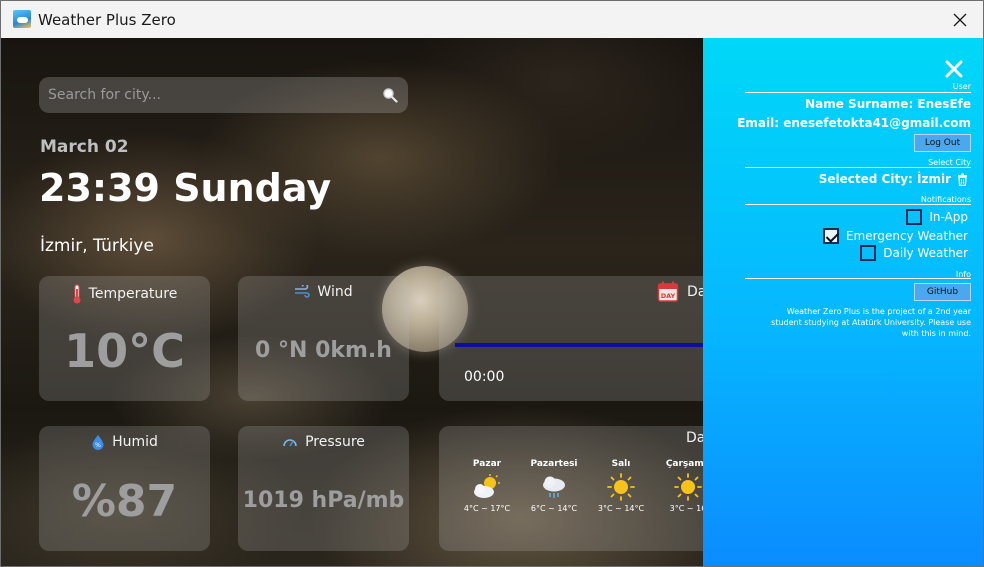 Image resolution: width=984 pixels, height=567 pixels. Describe the element at coordinates (949, 162) in the screenshot. I see `select-city-section-label: Select City` at that location.